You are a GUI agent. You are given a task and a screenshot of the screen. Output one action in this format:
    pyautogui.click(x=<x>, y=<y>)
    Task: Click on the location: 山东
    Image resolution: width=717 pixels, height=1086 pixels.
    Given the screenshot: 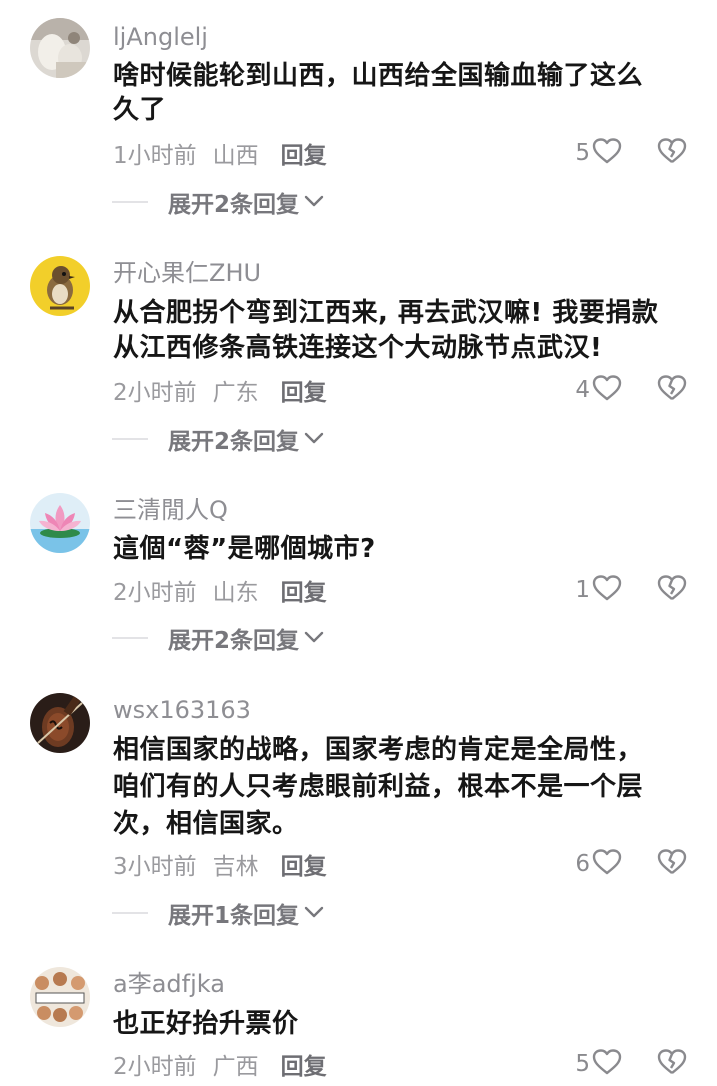 What is the action you would take?
    pyautogui.click(x=235, y=593)
    